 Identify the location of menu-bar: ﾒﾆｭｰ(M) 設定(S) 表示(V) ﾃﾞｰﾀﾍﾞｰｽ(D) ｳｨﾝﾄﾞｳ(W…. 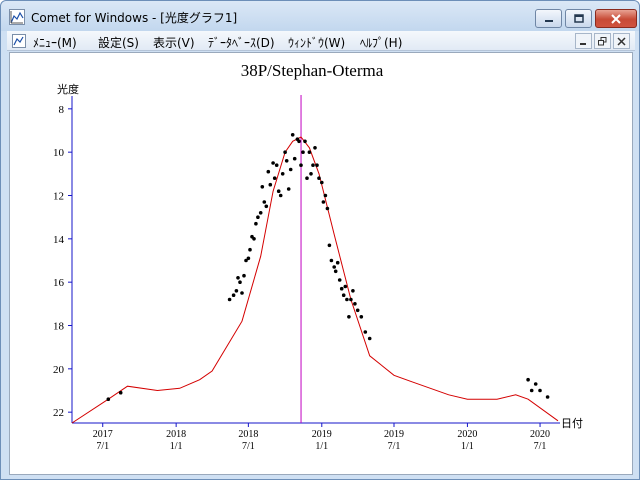
(321, 41).